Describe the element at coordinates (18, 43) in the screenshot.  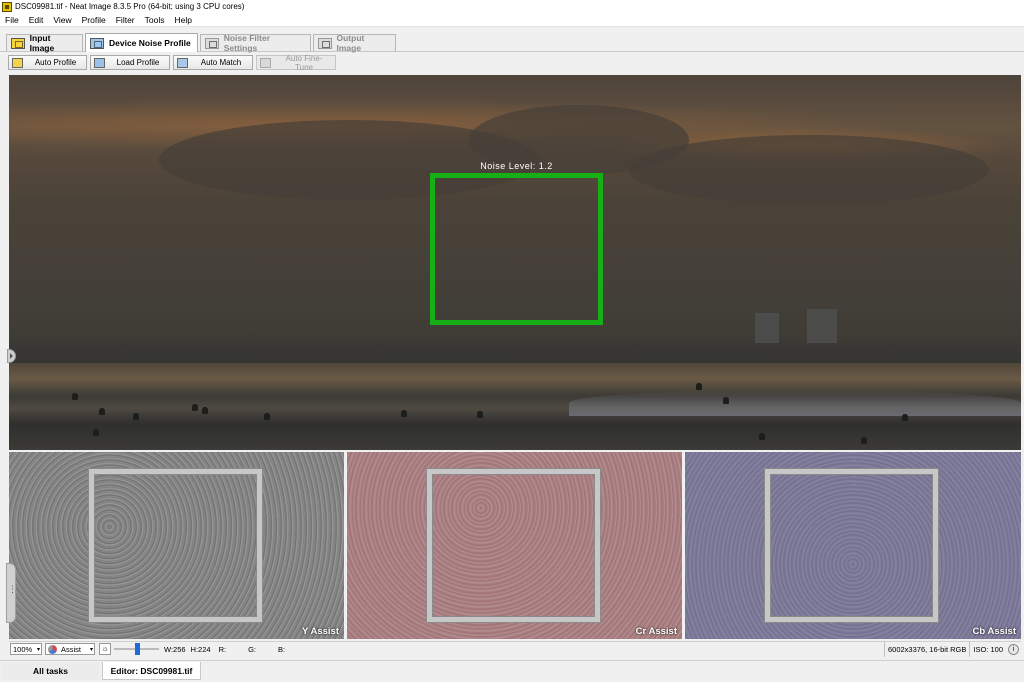
I see `input-image-icon` at that location.